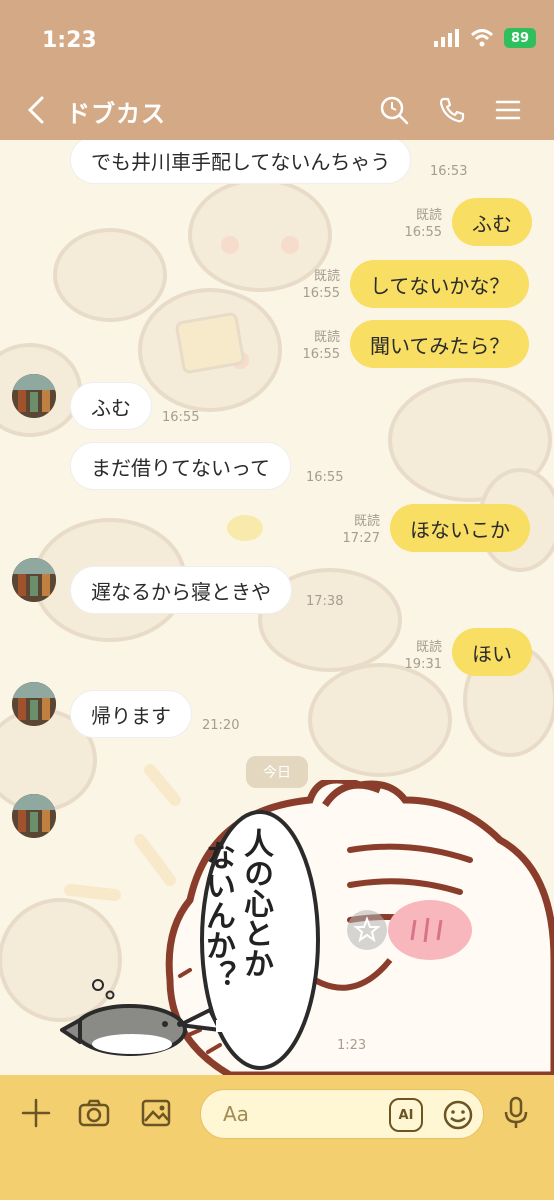 This screenshot has width=554, height=1200. Describe the element at coordinates (221, 725) in the screenshot. I see `message-time: 21:20` at that location.